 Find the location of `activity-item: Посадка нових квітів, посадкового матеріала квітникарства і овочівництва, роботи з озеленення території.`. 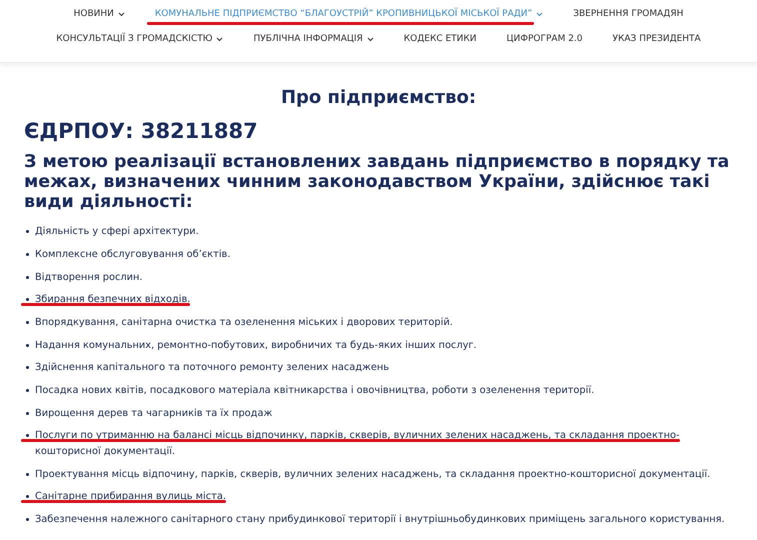

activity-item: Посадка нових квітів, посадкового матеріала квітникарства і овочівництва, роботи з озеленення території. is located at coordinates (314, 391).